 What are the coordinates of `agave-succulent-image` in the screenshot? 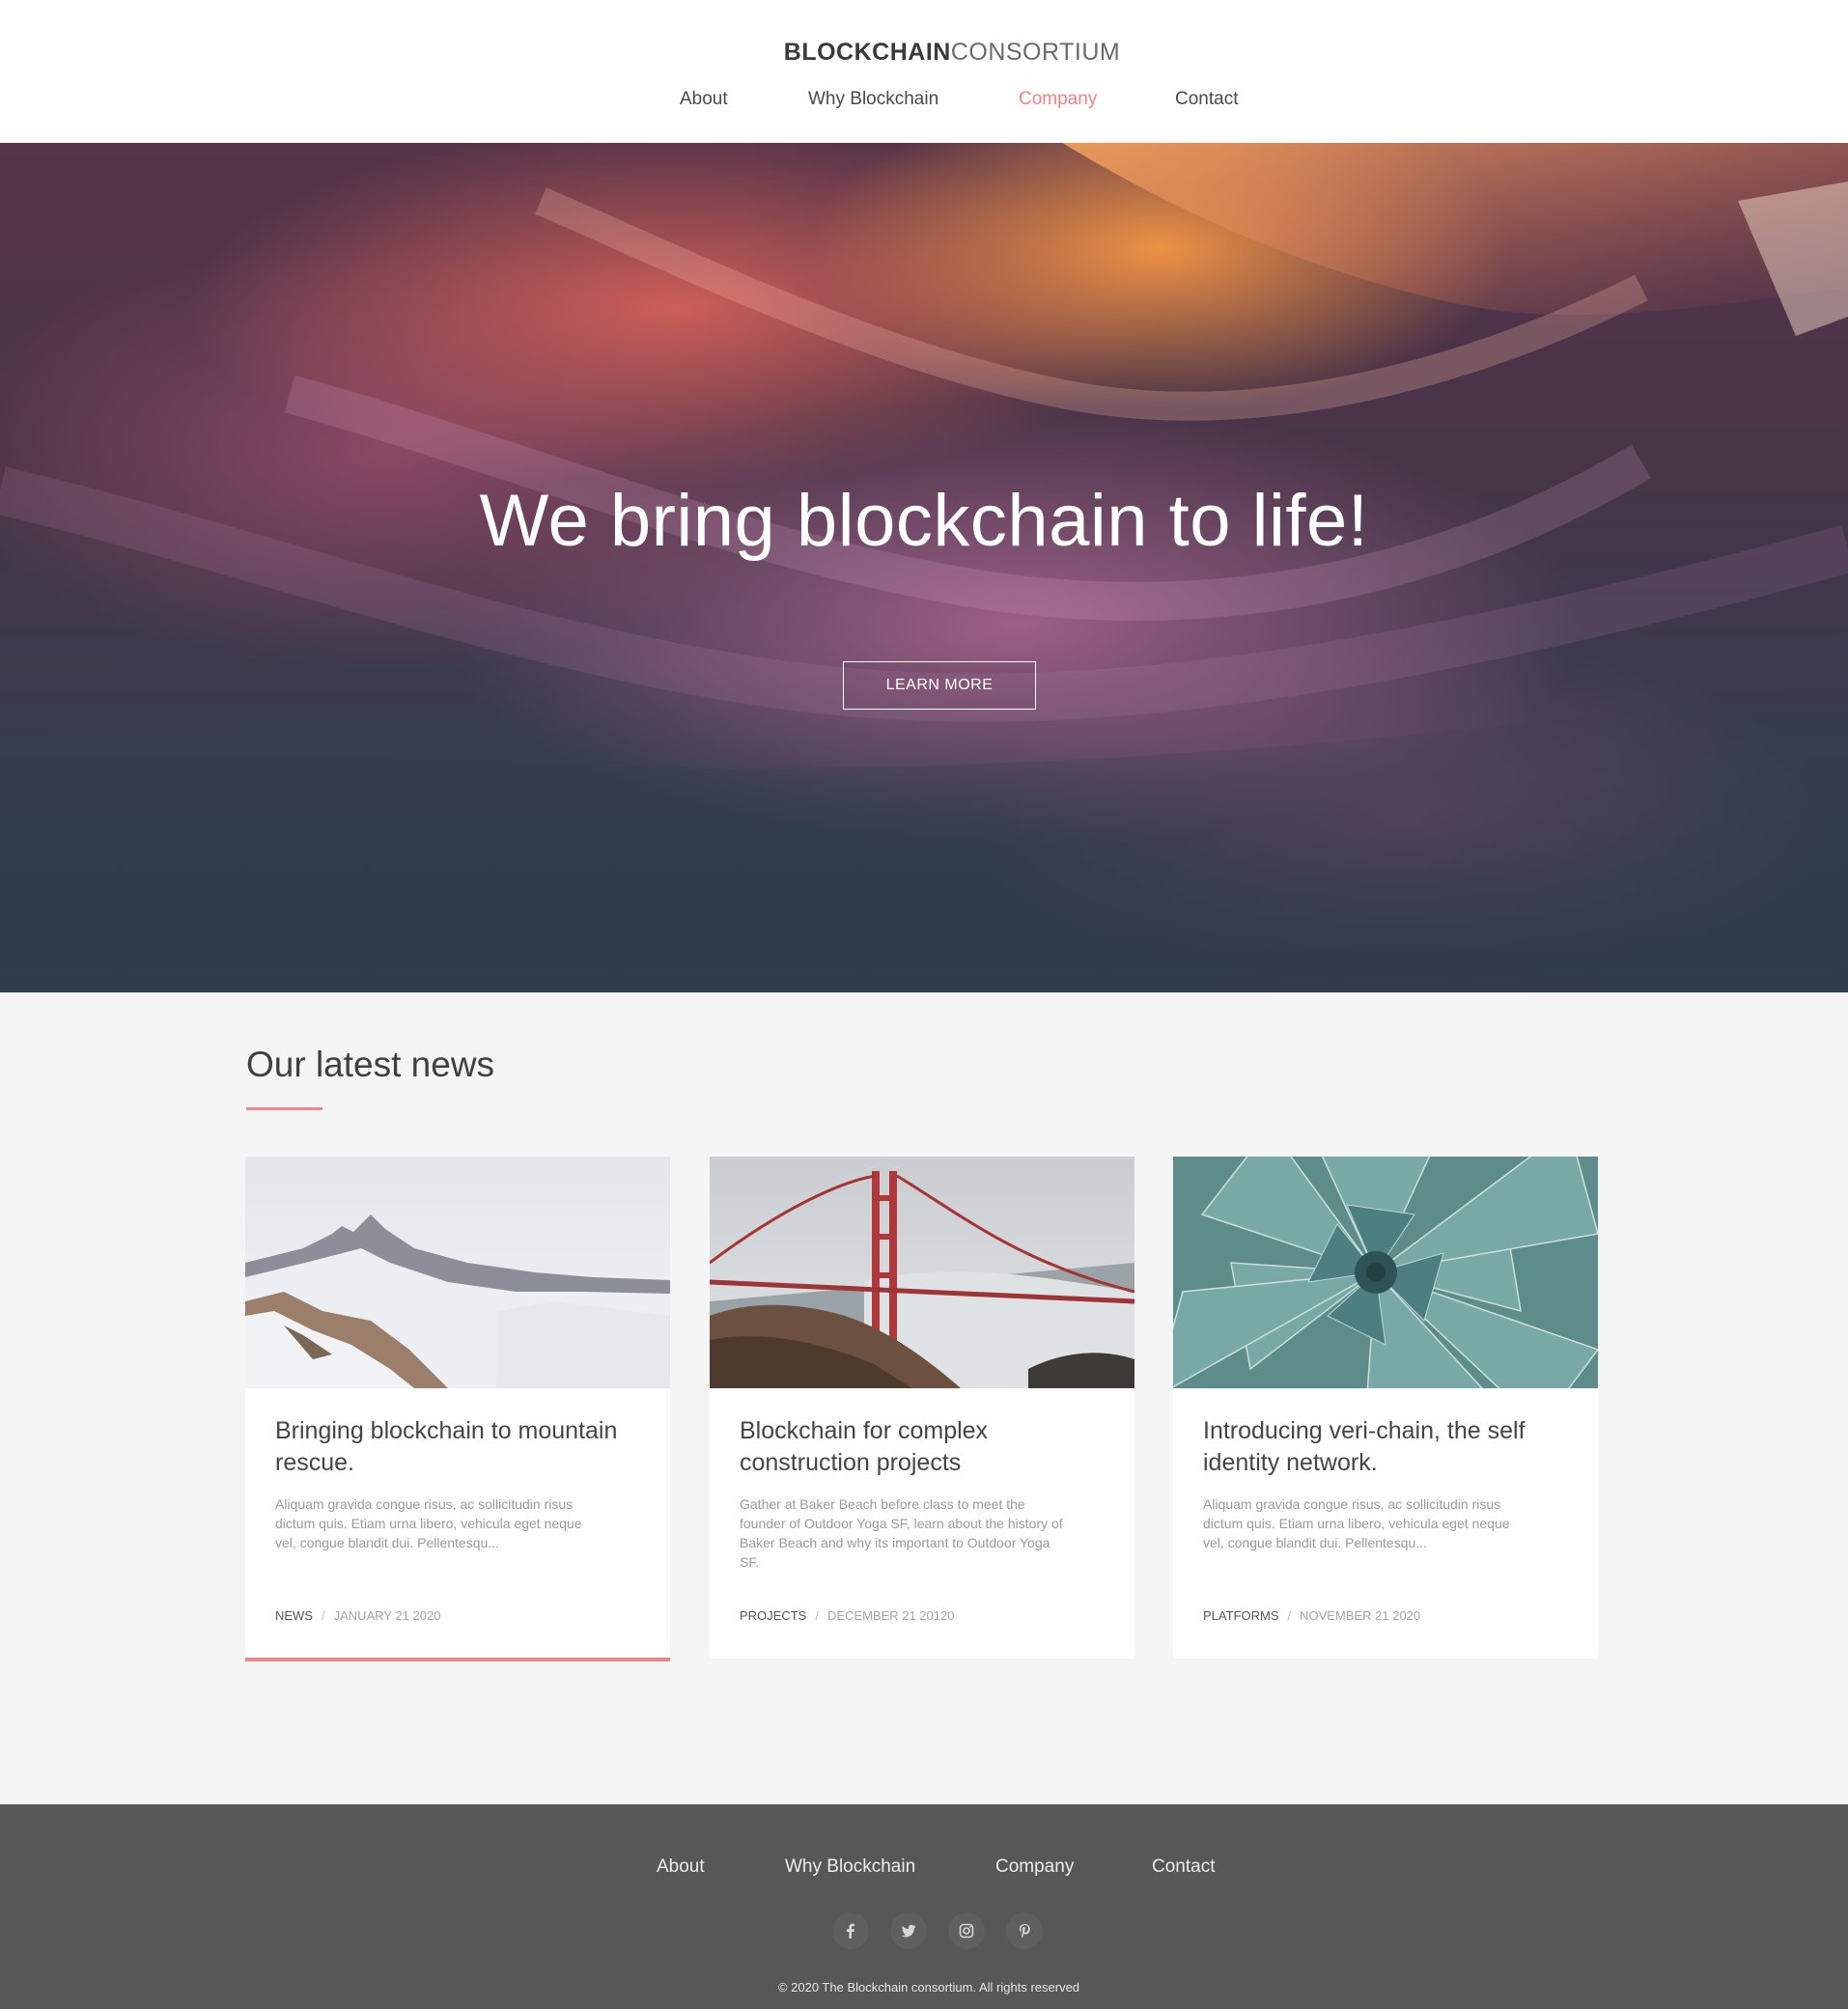 It's located at (1385, 1272).